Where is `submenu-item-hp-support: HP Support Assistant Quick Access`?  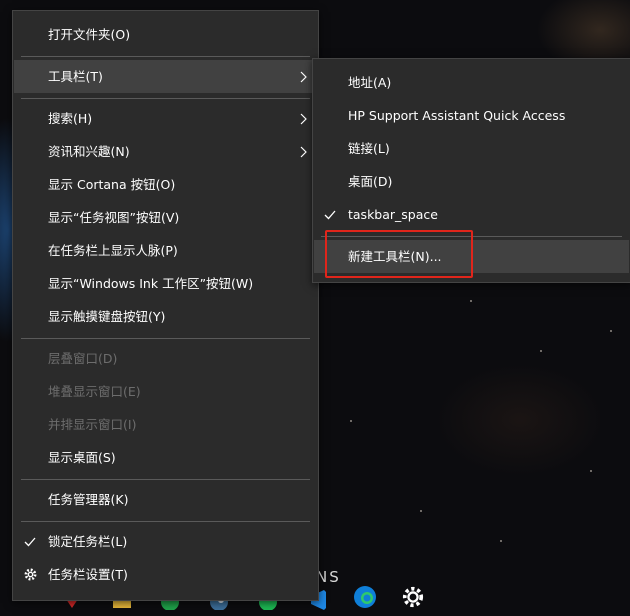 submenu-item-hp-support: HP Support Assistant Quick Access is located at coordinates (471, 115).